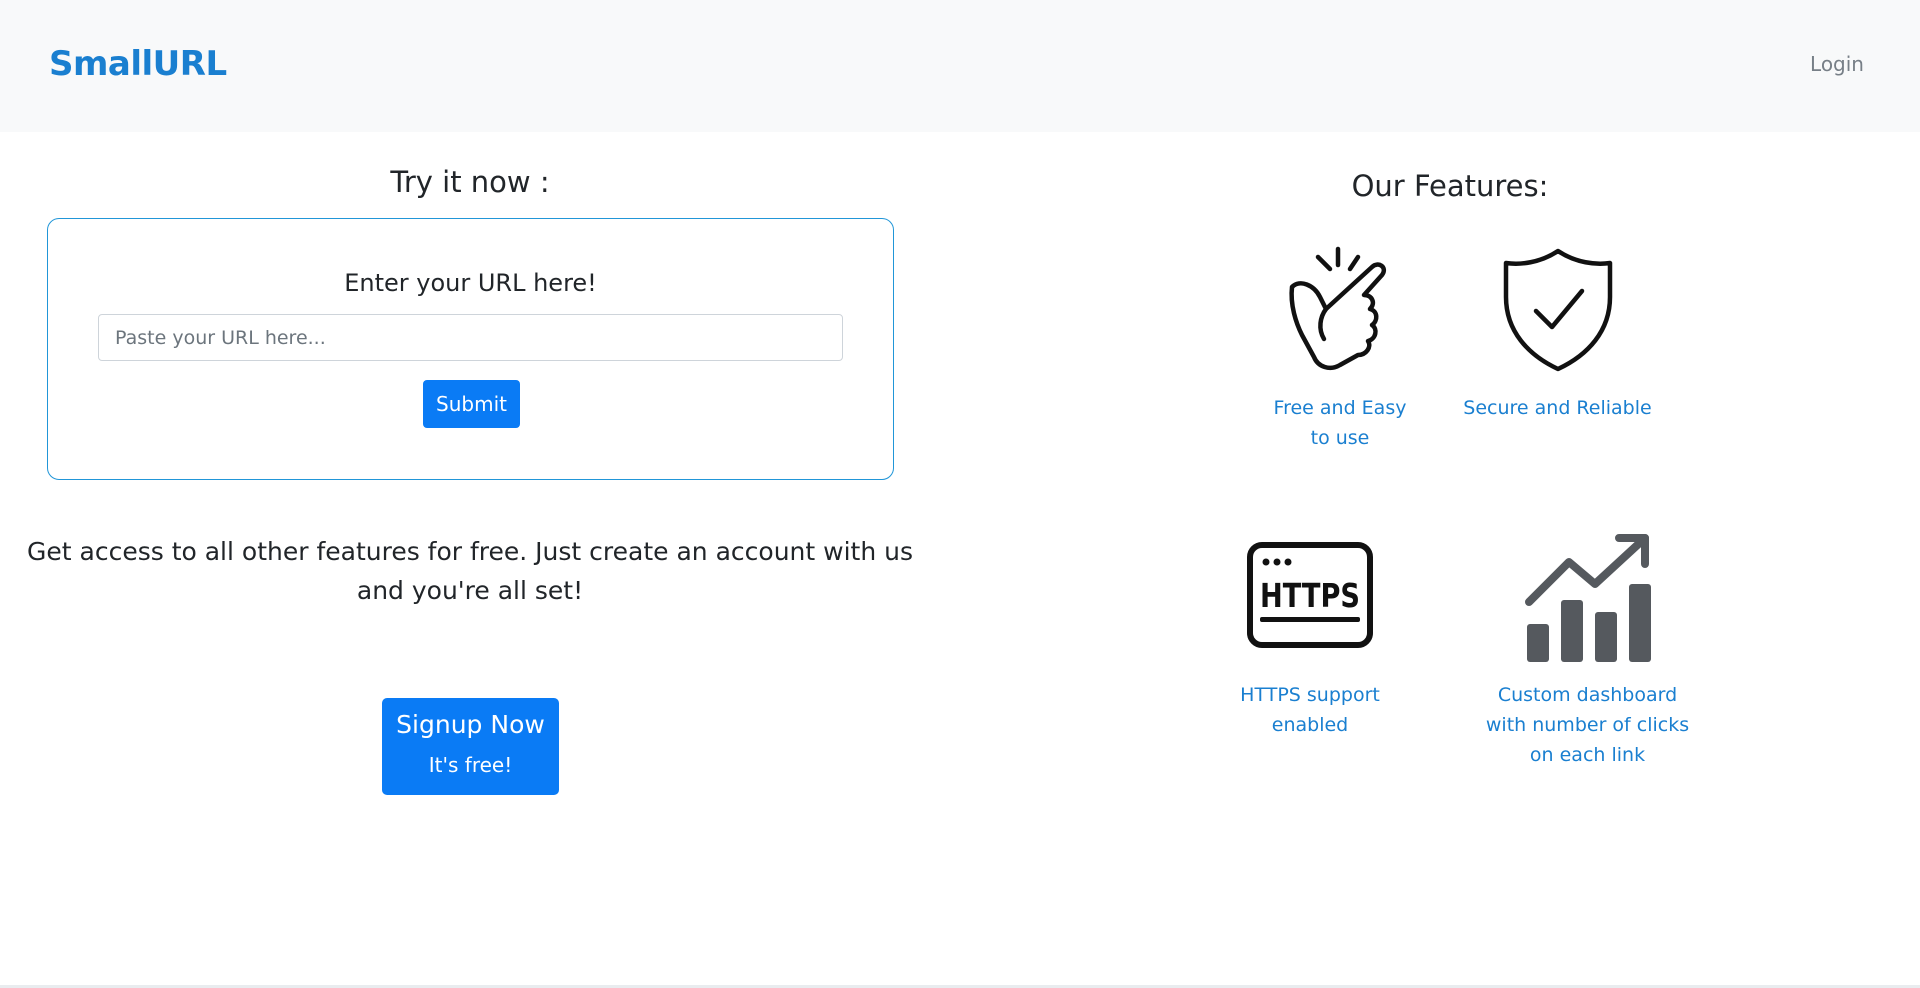 The height and width of the screenshot is (988, 1920). Describe the element at coordinates (471, 404) in the screenshot. I see `submit-button: Submit` at that location.